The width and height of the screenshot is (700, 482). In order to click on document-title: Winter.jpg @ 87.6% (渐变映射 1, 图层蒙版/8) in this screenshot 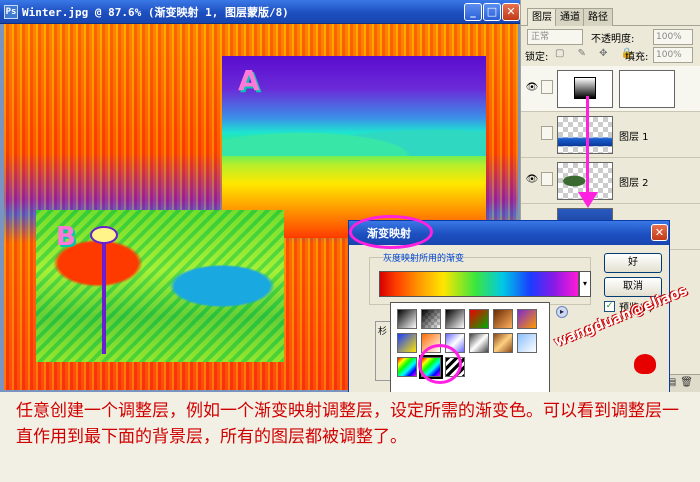, I will do `click(155, 12)`.